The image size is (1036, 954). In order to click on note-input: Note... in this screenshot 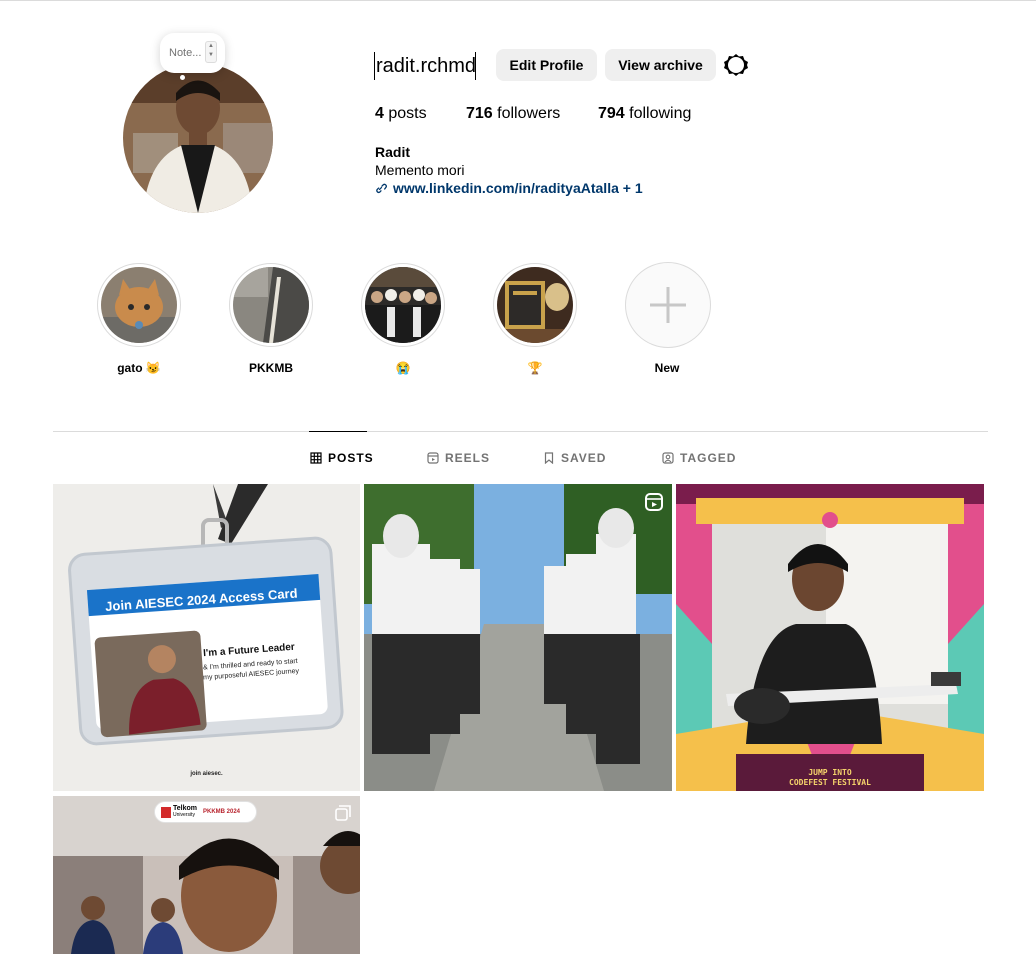, I will do `click(185, 53)`.